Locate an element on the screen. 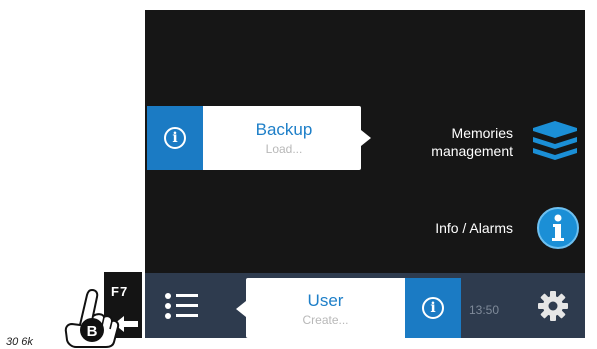 This screenshot has height=349, width=597. user-popup: User Create... i is located at coordinates (353, 308).